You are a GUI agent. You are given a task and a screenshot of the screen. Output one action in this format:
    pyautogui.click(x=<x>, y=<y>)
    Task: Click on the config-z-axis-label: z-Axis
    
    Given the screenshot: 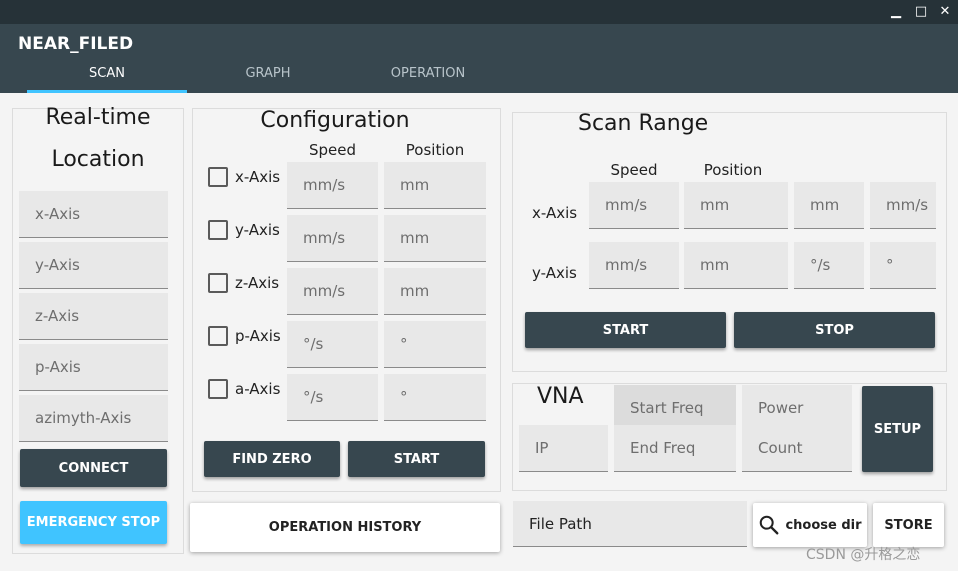 What is the action you would take?
    pyautogui.click(x=257, y=283)
    